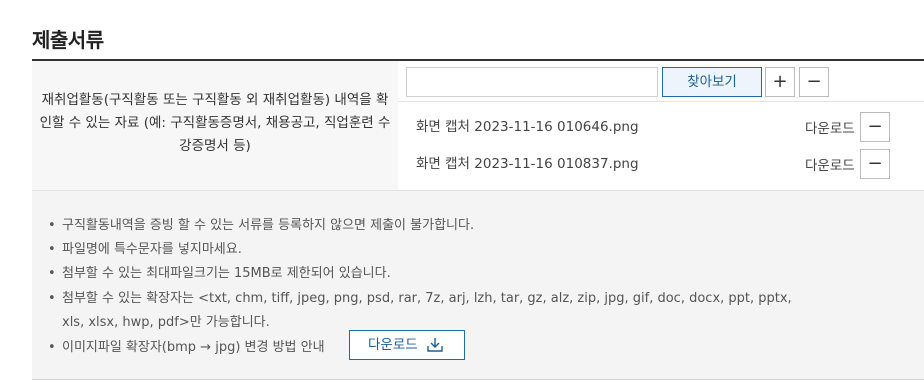 The height and width of the screenshot is (383, 924). I want to click on add-file-button: +, so click(780, 82).